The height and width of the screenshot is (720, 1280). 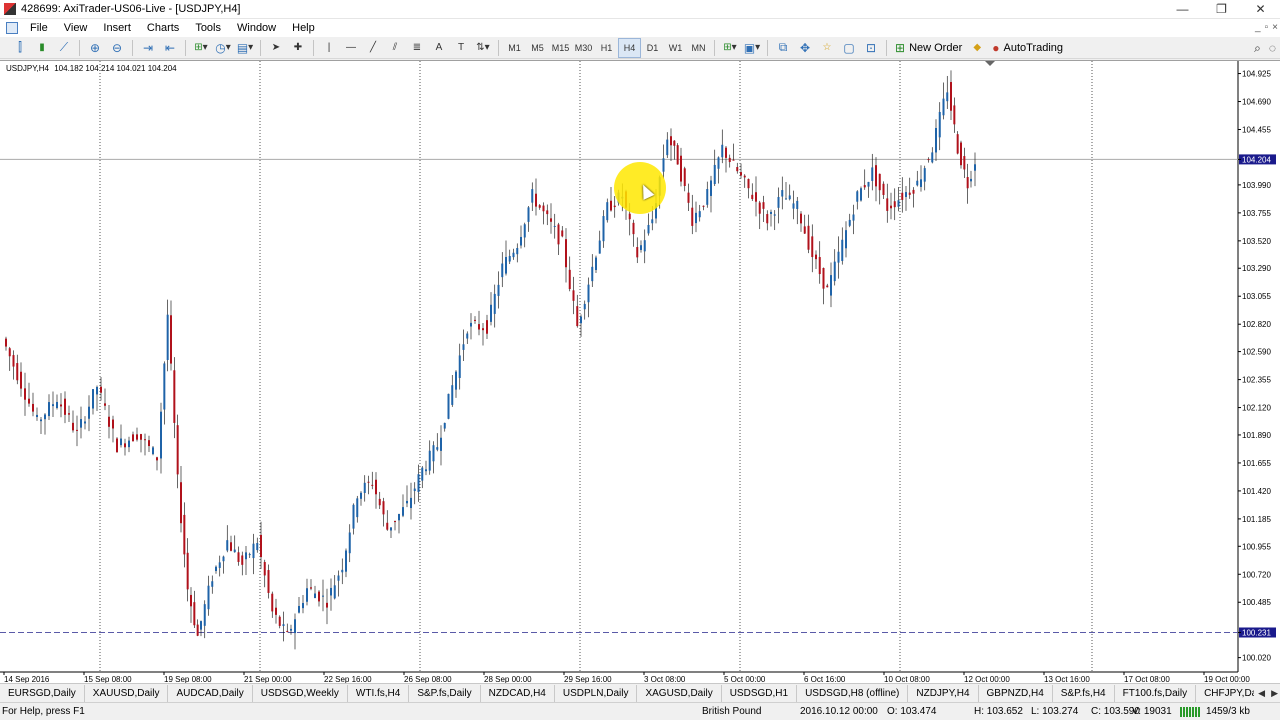 I want to click on status-profile: British Pound, so click(x=731, y=711).